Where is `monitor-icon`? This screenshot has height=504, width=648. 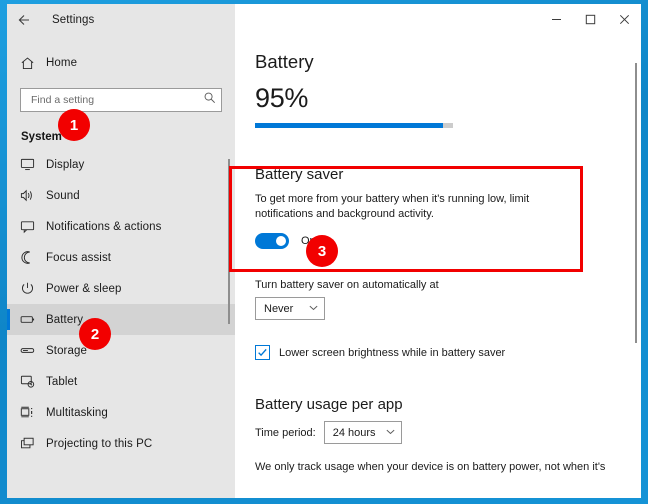 monitor-icon is located at coordinates (33, 164).